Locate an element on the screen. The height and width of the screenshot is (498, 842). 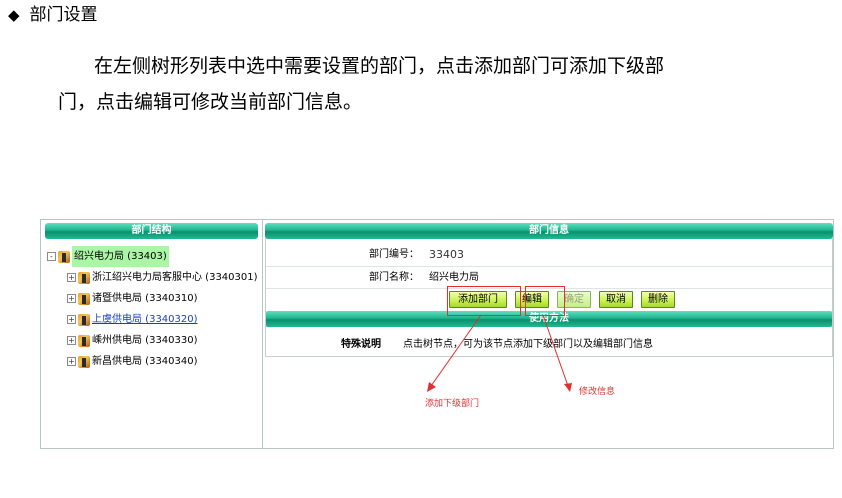
annotation-arrows is located at coordinates (499, 353).